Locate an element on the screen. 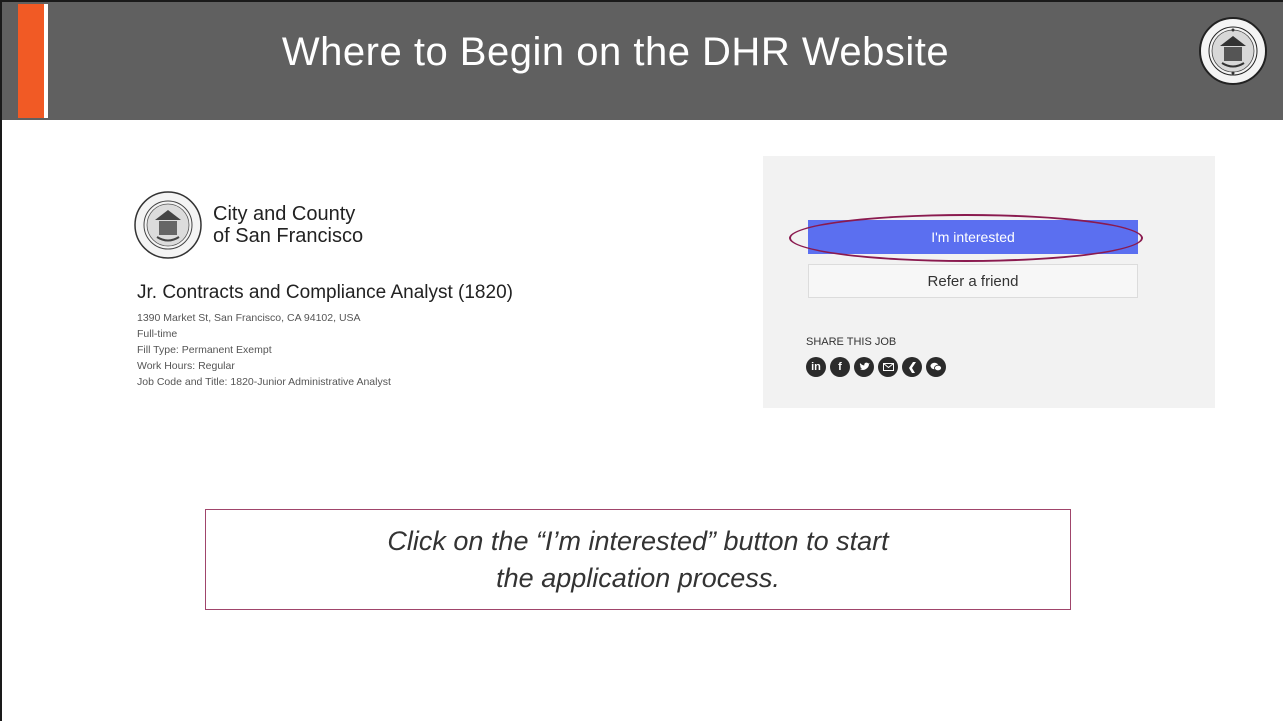  slide-title: Where to Begin on the DHR Website is located at coordinates (615, 51).